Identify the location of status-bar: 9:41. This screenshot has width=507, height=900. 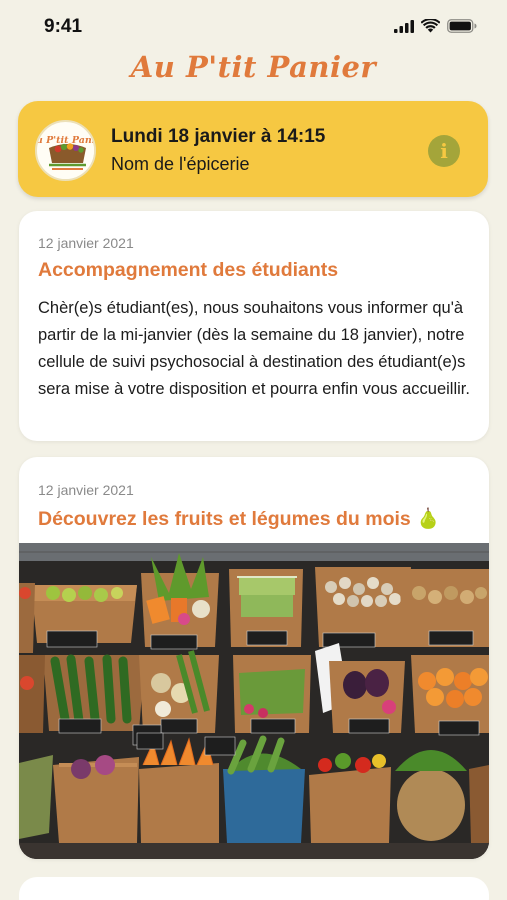
(253, 26).